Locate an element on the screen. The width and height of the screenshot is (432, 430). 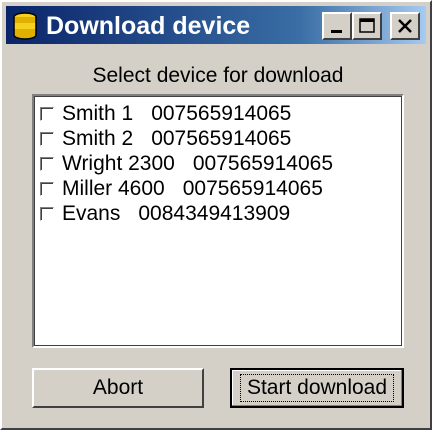
maximize-button is located at coordinates (367, 26).